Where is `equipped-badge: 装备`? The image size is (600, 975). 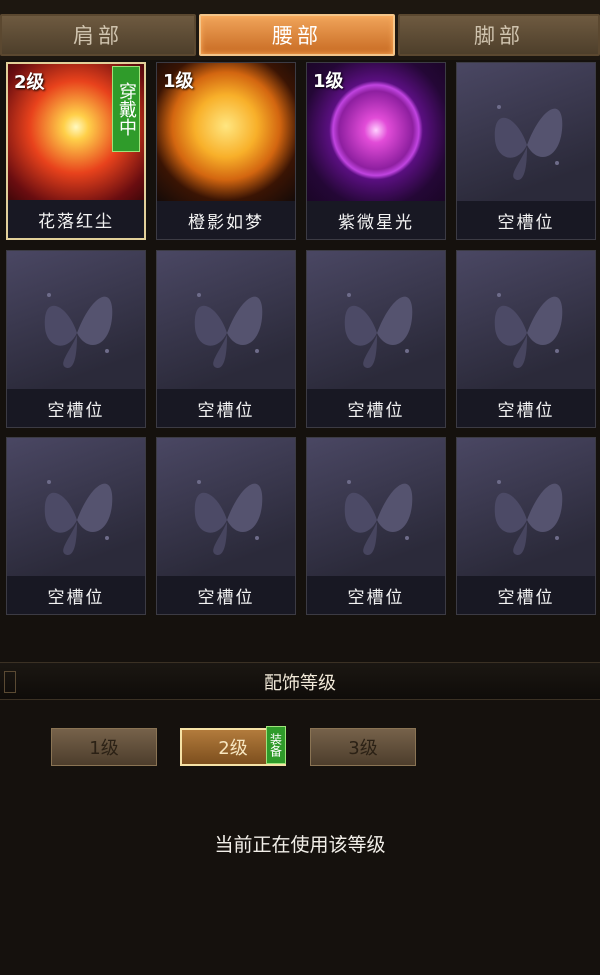
equipped-badge: 装备 is located at coordinates (276, 745).